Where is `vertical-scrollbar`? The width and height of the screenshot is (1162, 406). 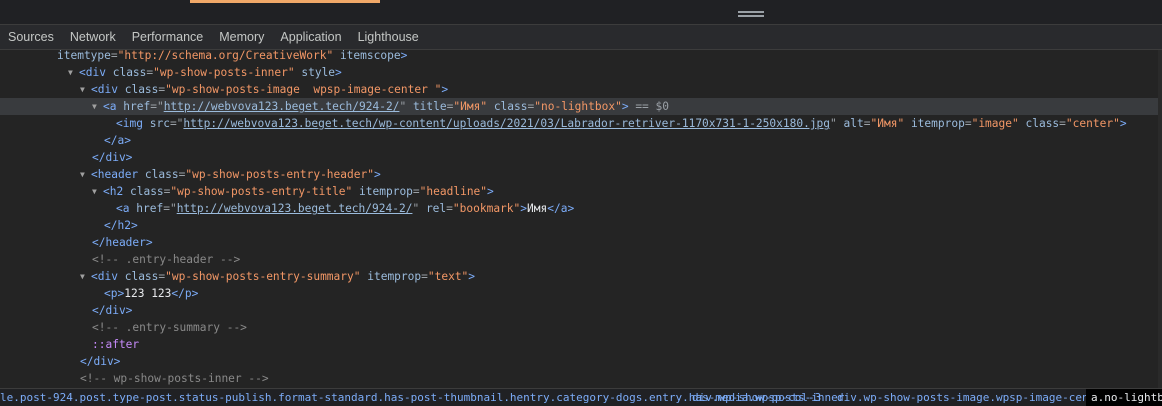 vertical-scrollbar is located at coordinates (1160, 219).